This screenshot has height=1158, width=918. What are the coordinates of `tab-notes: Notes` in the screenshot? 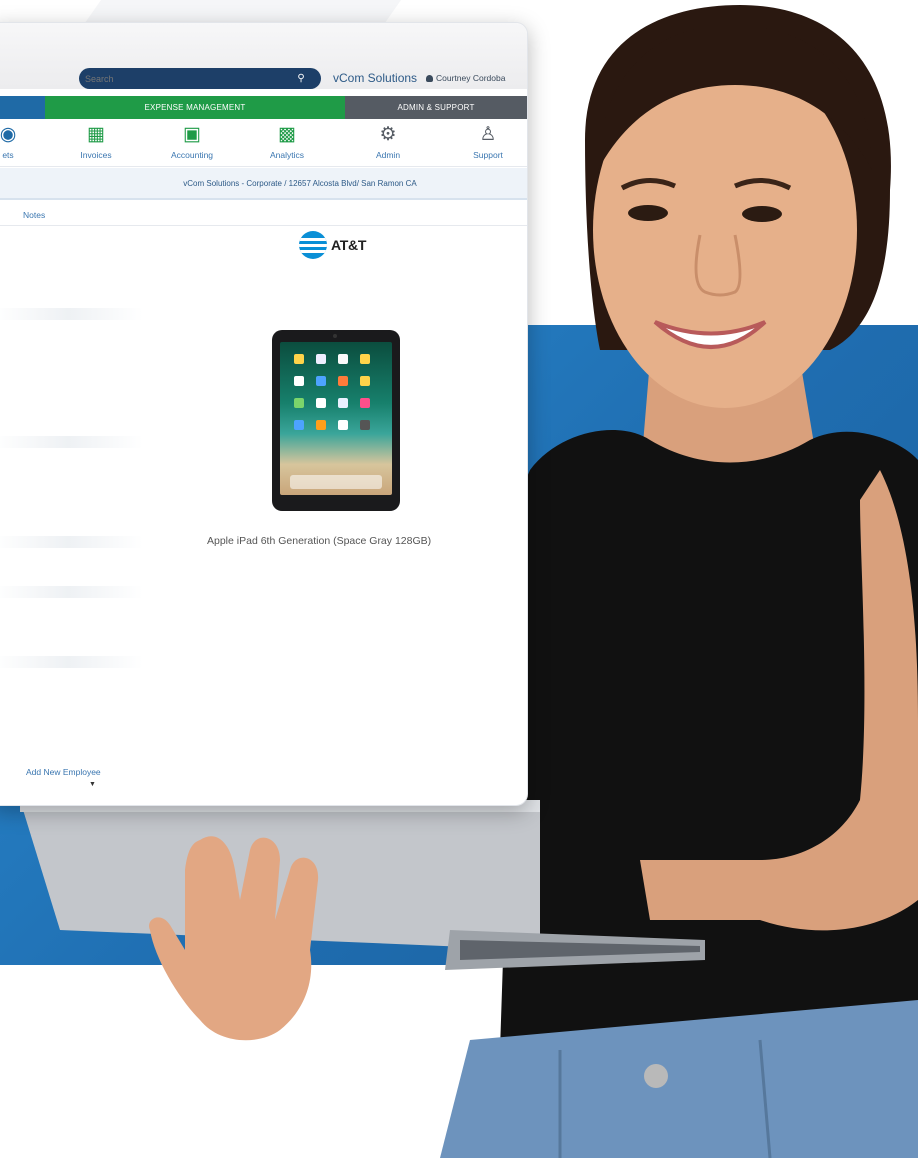 It's located at (34, 215).